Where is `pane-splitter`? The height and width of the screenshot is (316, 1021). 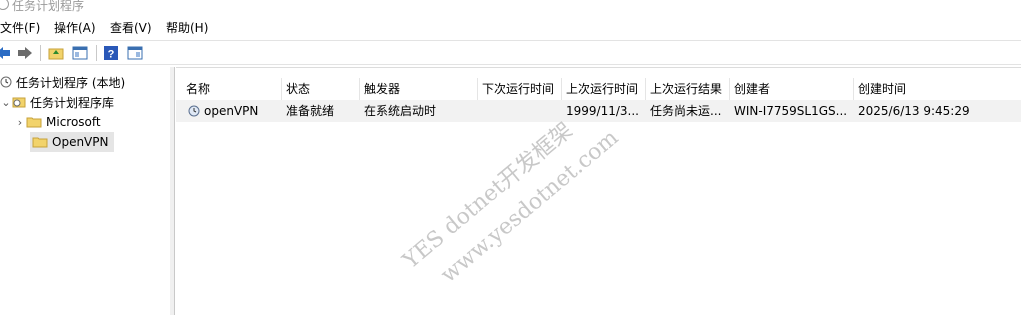
pane-splitter is located at coordinates (172, 191).